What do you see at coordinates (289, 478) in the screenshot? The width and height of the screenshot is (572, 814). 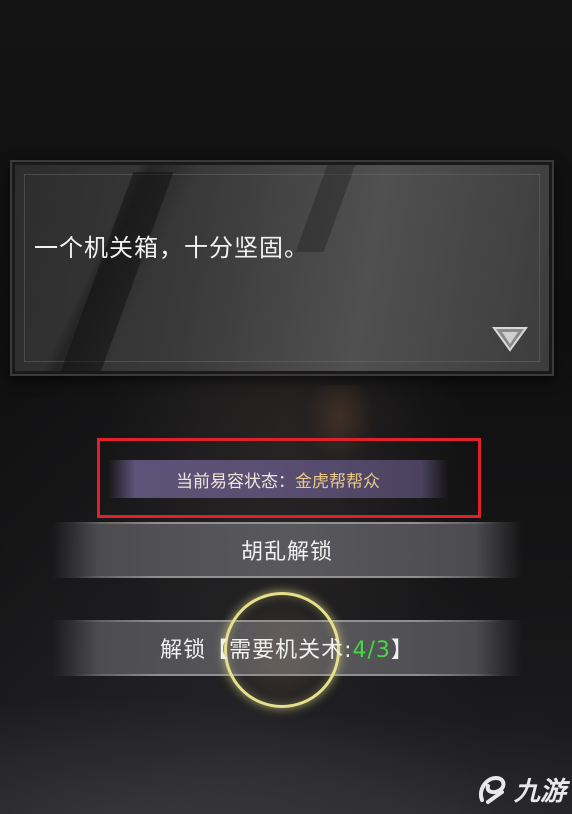 I see `highlight-frame` at bounding box center [289, 478].